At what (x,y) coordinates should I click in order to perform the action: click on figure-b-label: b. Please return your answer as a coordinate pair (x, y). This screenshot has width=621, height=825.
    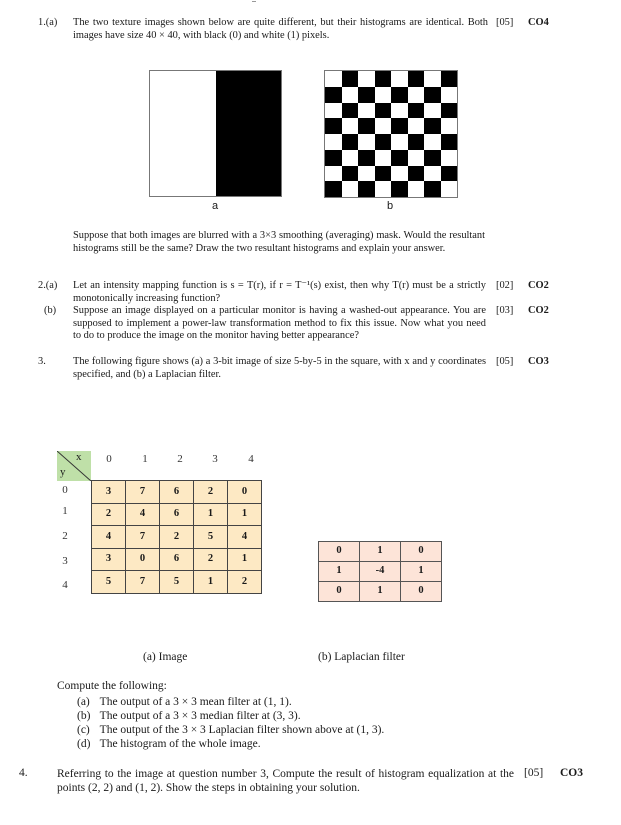
    Looking at the image, I should click on (390, 206).